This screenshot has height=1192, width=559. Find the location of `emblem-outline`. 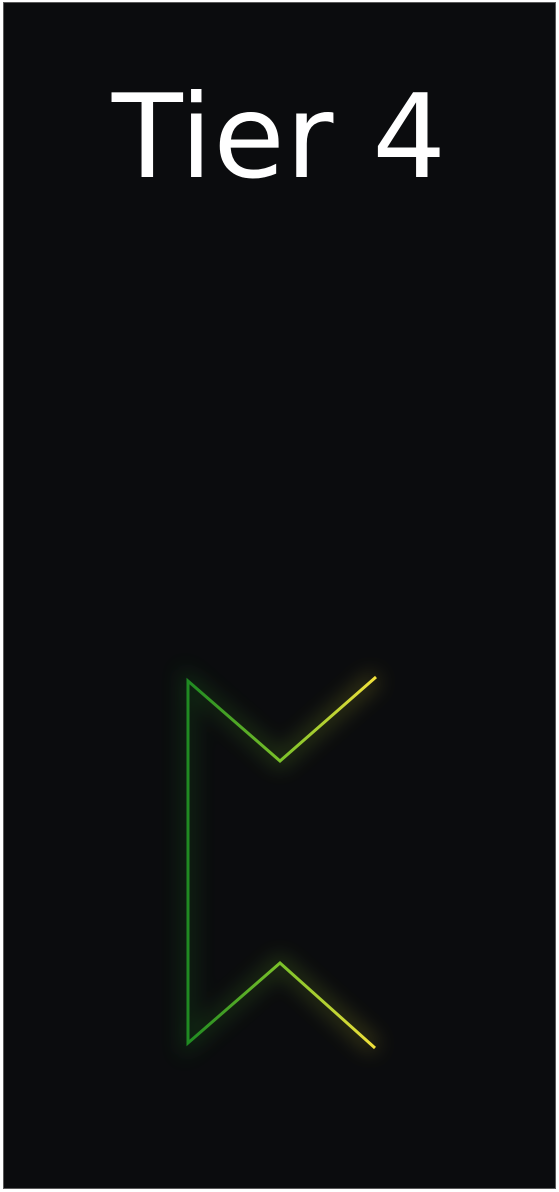

emblem-outline is located at coordinates (281, 862).